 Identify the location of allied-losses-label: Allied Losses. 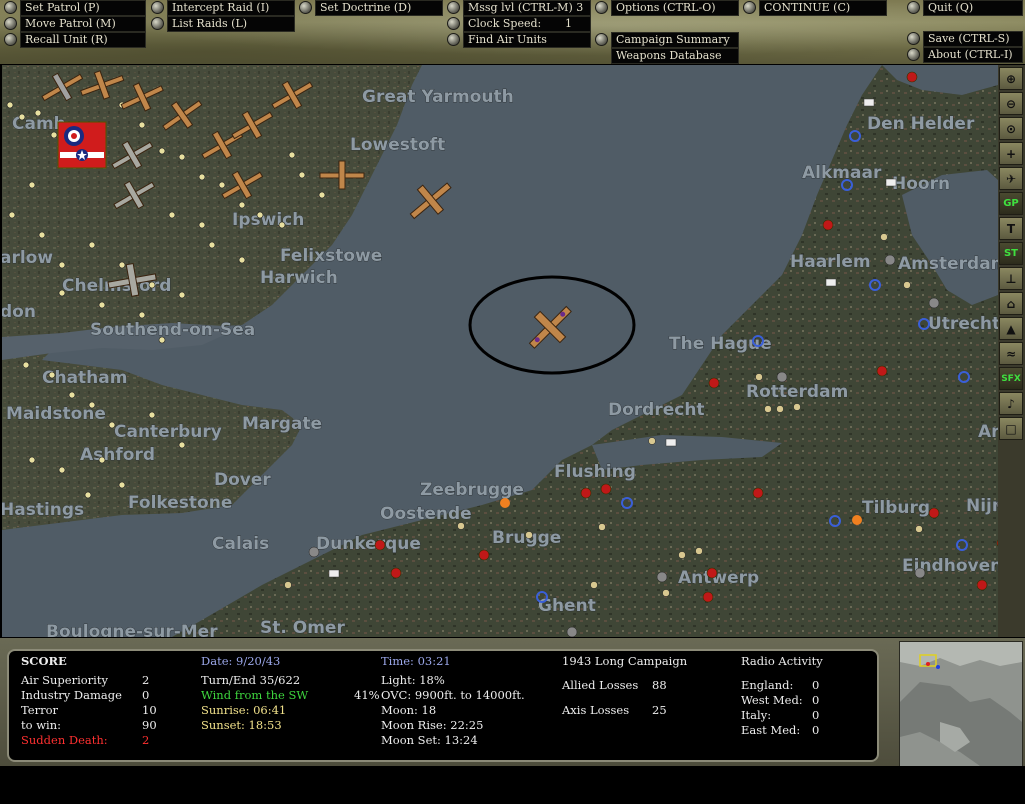
(600, 685).